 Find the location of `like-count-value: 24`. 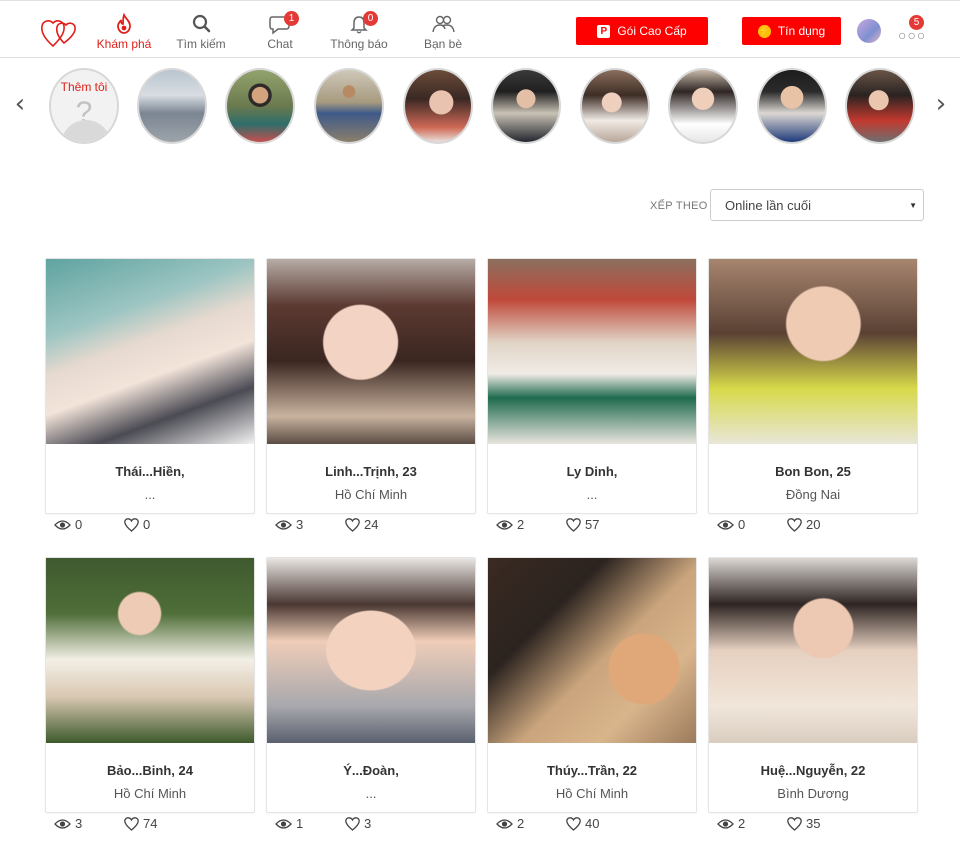

like-count-value: 24 is located at coordinates (371, 524).